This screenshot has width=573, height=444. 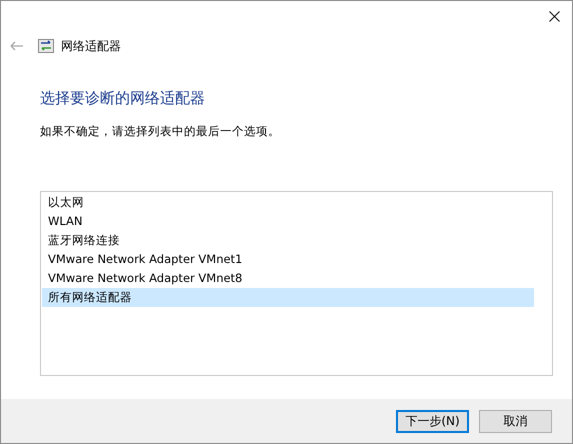 What do you see at coordinates (288, 259) in the screenshot?
I see `adapter-item: VMware Network Adapter VMnet1` at bounding box center [288, 259].